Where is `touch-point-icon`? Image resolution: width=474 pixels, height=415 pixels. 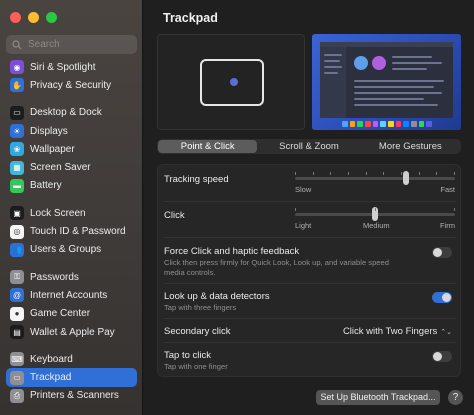 touch-point-icon is located at coordinates (234, 82).